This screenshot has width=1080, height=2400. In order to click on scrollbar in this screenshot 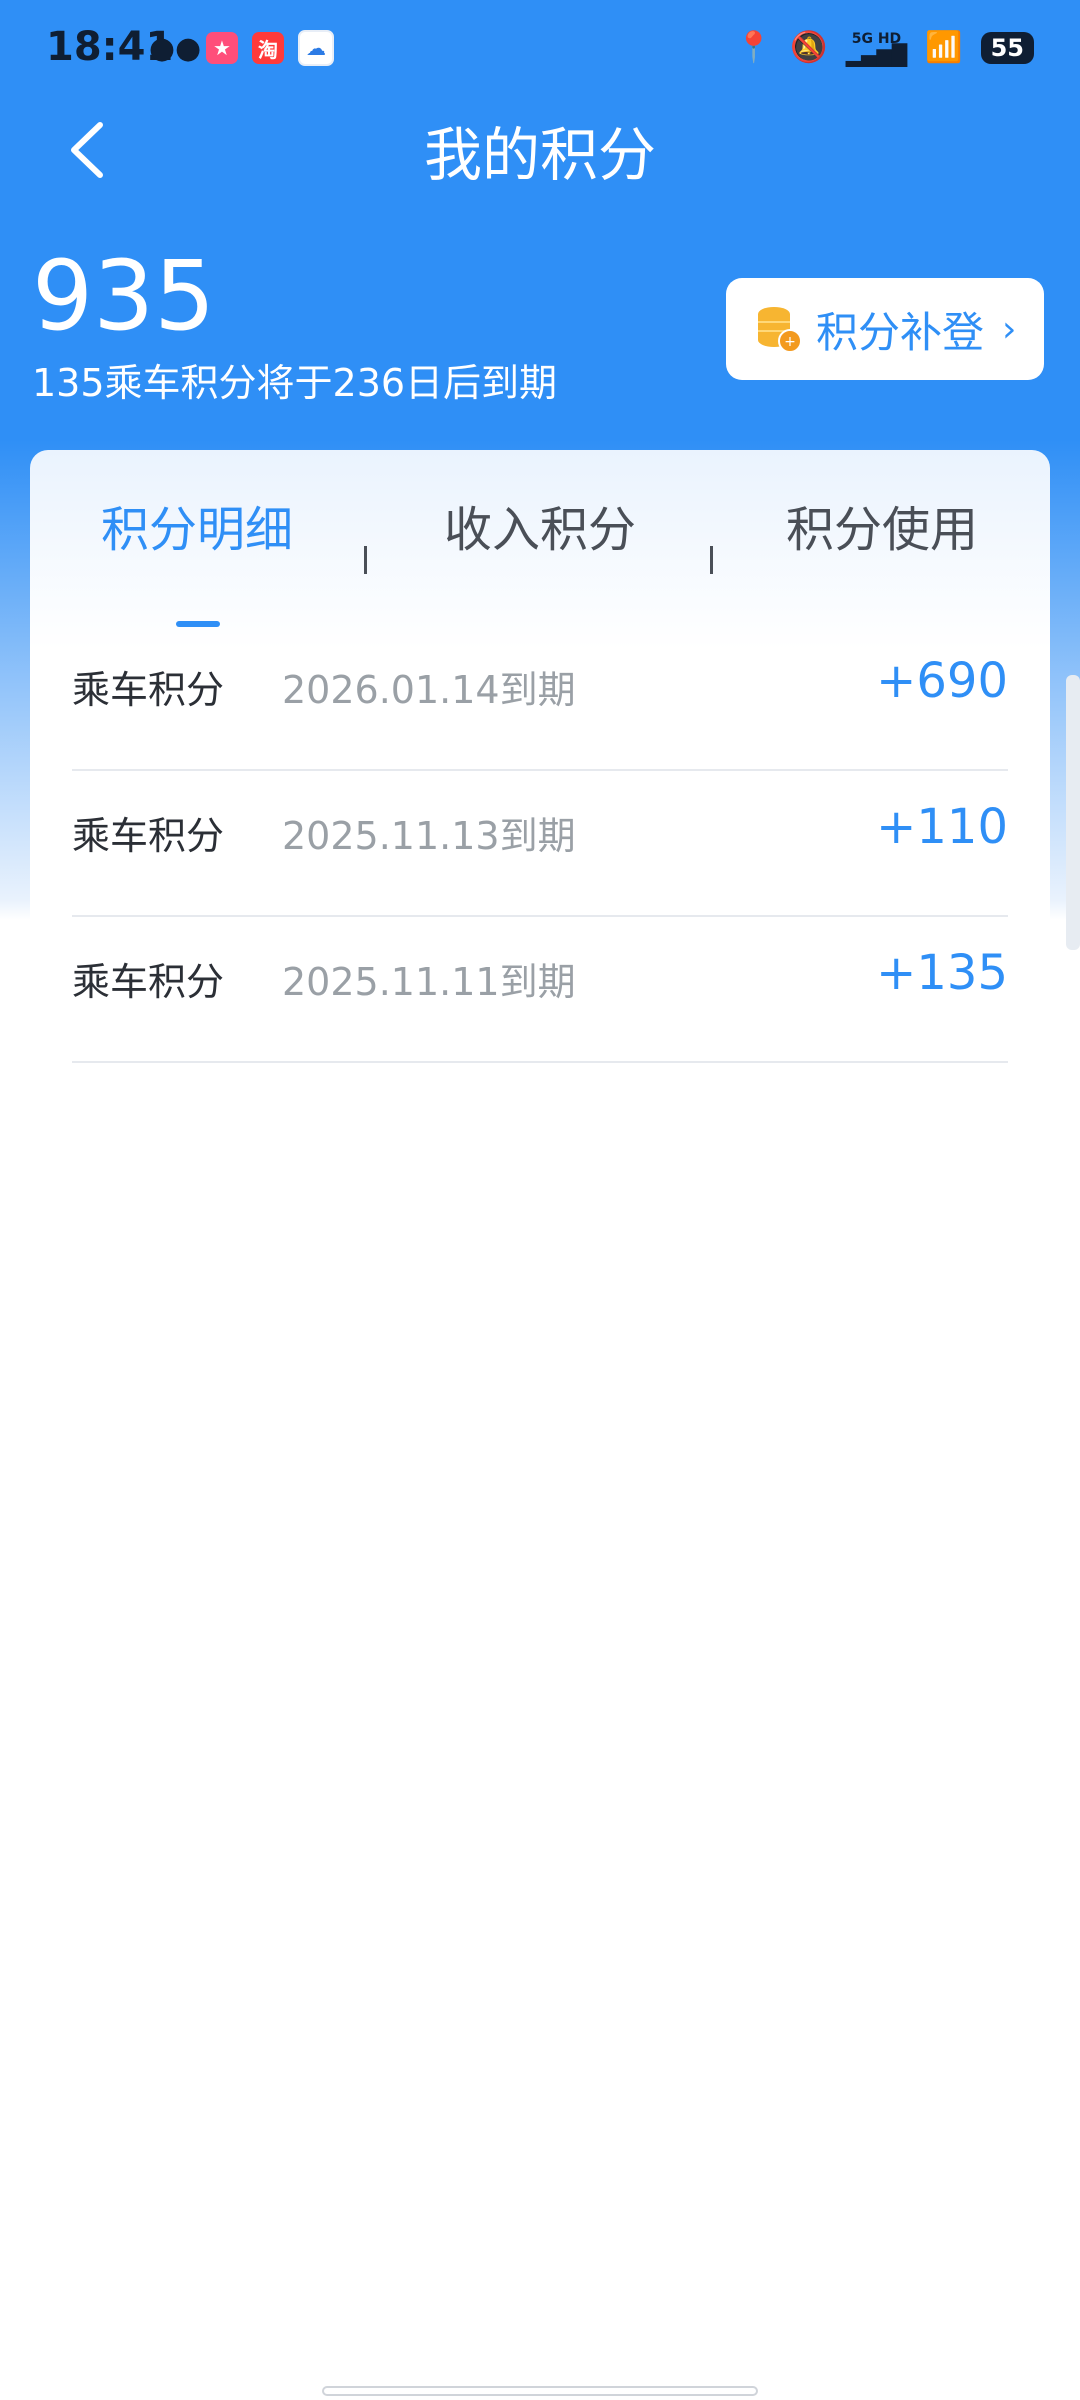, I will do `click(1073, 812)`.